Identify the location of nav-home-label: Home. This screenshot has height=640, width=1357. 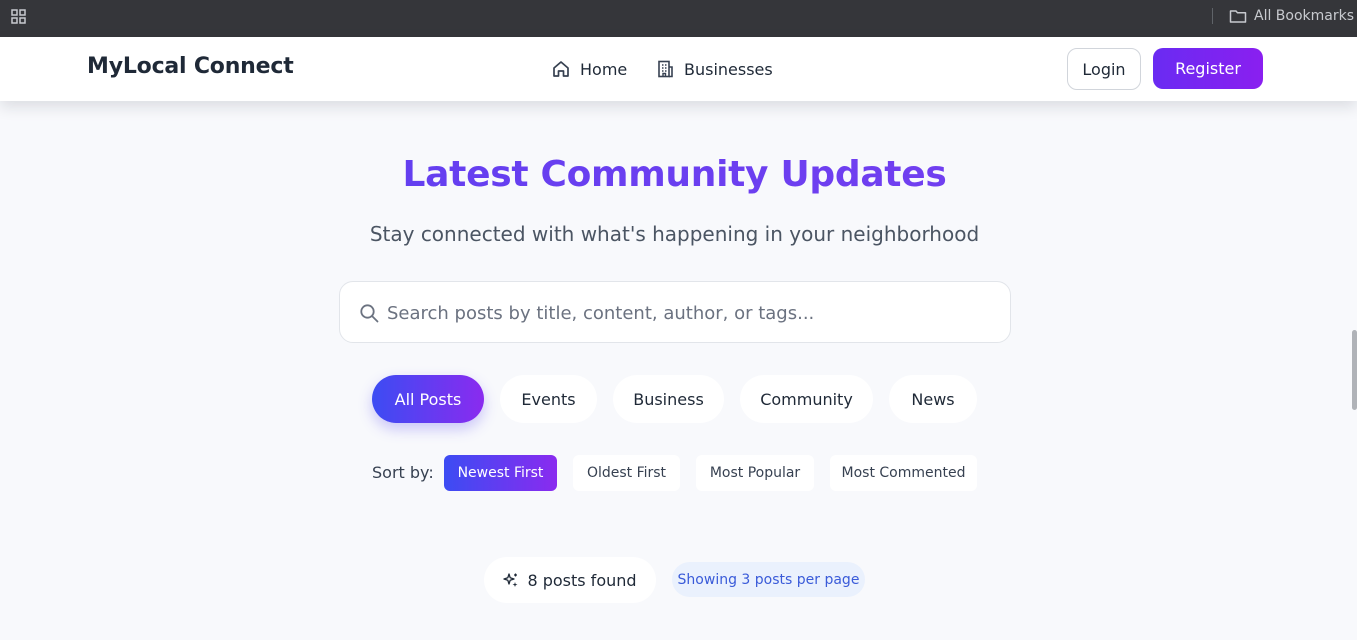
(604, 69).